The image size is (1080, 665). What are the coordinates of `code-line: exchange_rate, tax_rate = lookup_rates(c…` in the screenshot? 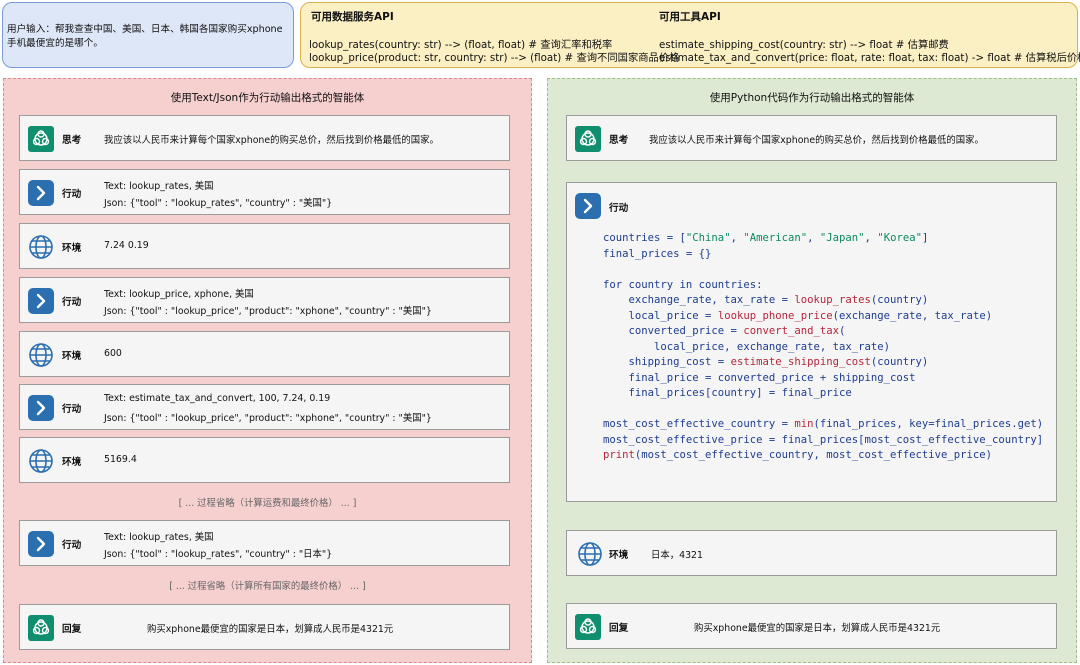 It's located at (766, 300).